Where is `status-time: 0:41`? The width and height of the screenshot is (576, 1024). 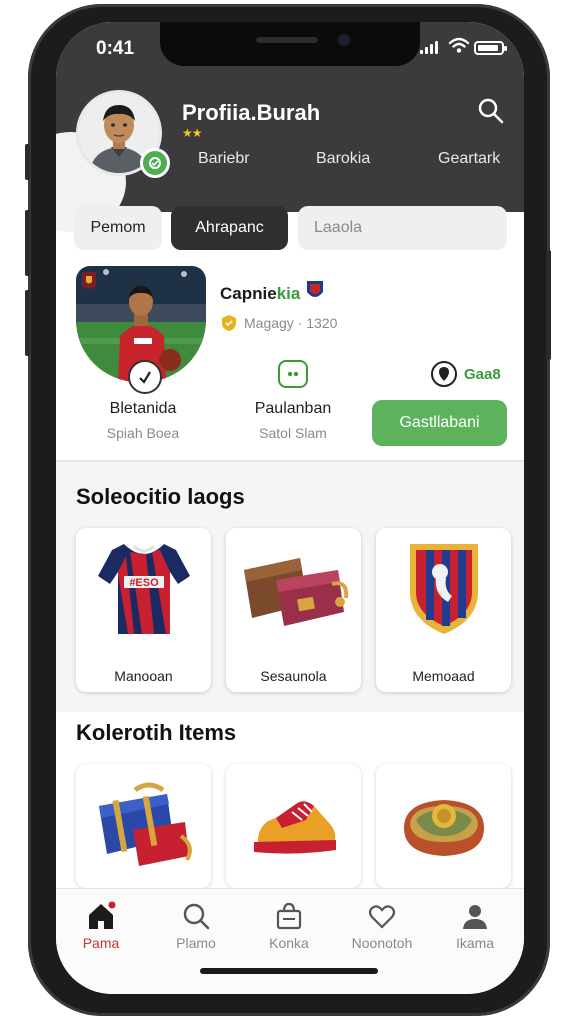 status-time: 0:41 is located at coordinates (115, 48).